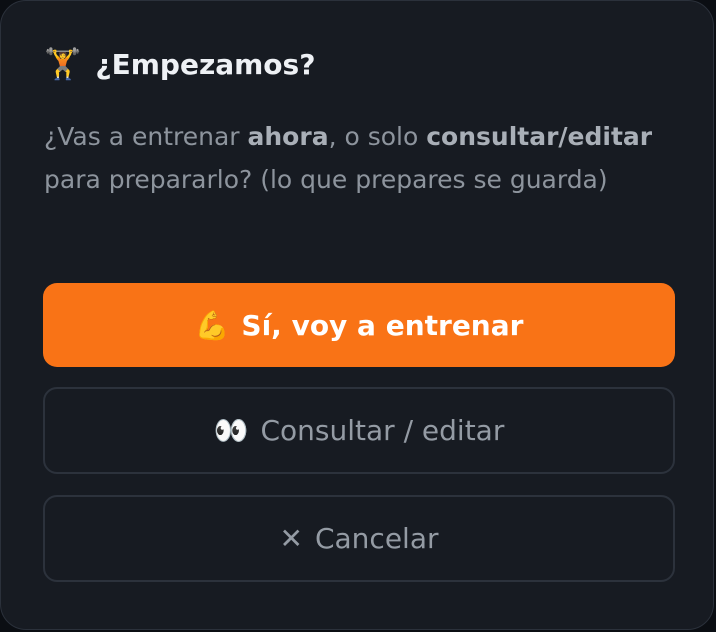  What do you see at coordinates (146, 136) in the screenshot?
I see `description-text-1: ¿Vas a entrenar` at bounding box center [146, 136].